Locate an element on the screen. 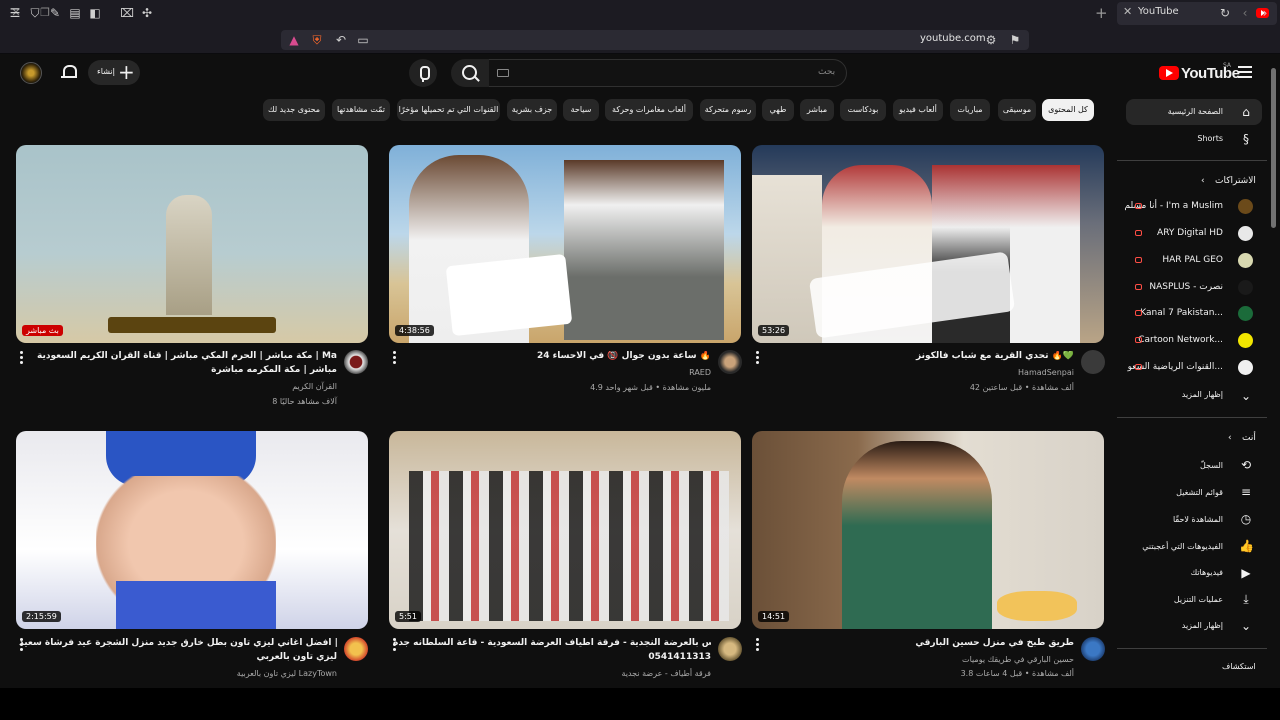 The width and height of the screenshot is (1280, 720). shield-icon: ⛉ is located at coordinates (35, 13).